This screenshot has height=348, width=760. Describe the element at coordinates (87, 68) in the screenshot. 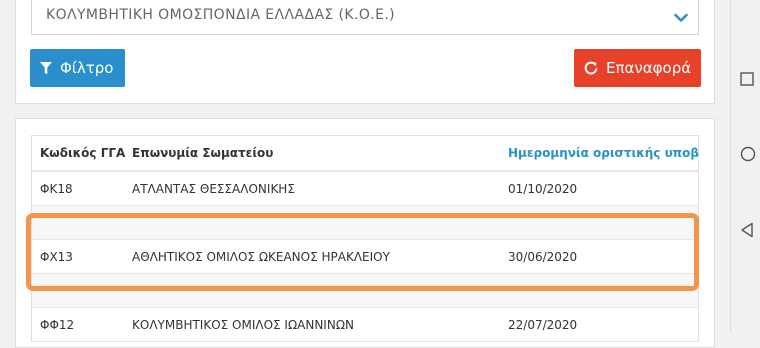

I see `filter-button-label: Φίλτρο` at that location.